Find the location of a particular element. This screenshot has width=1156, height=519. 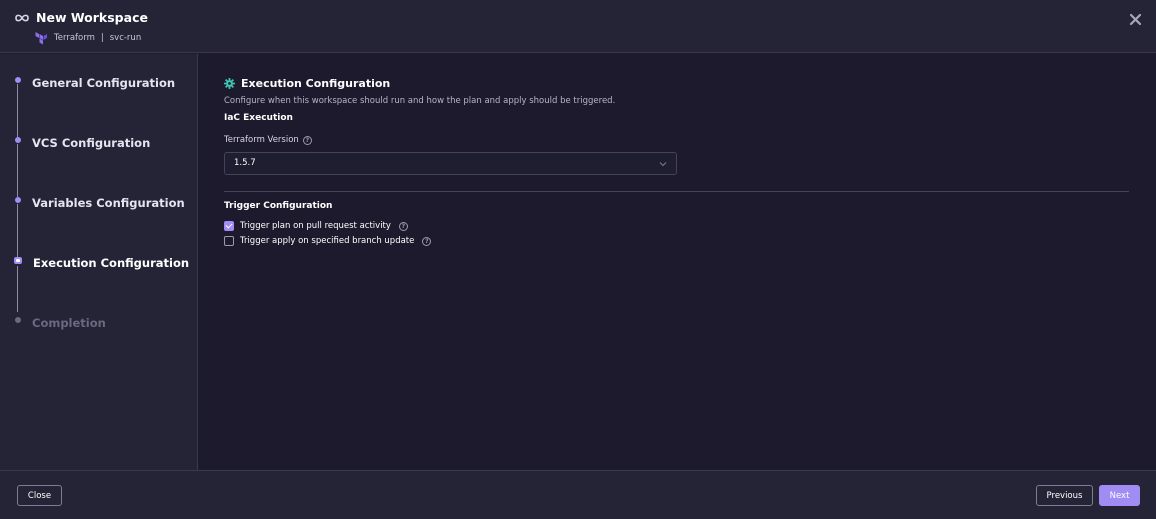

iac-execution-heading: IaC Execution is located at coordinates (258, 118).